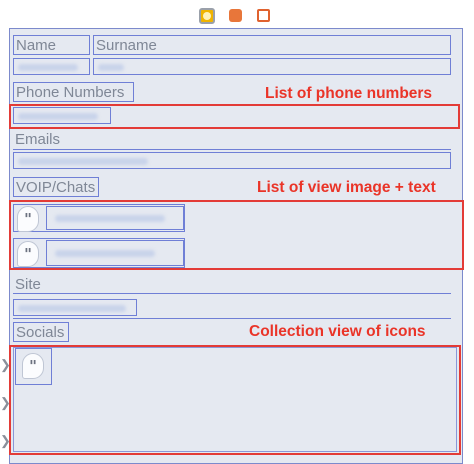 This screenshot has width=474, height=464. Describe the element at coordinates (337, 331) in the screenshot. I see `socials-annotation: Collection view of icons` at that location.